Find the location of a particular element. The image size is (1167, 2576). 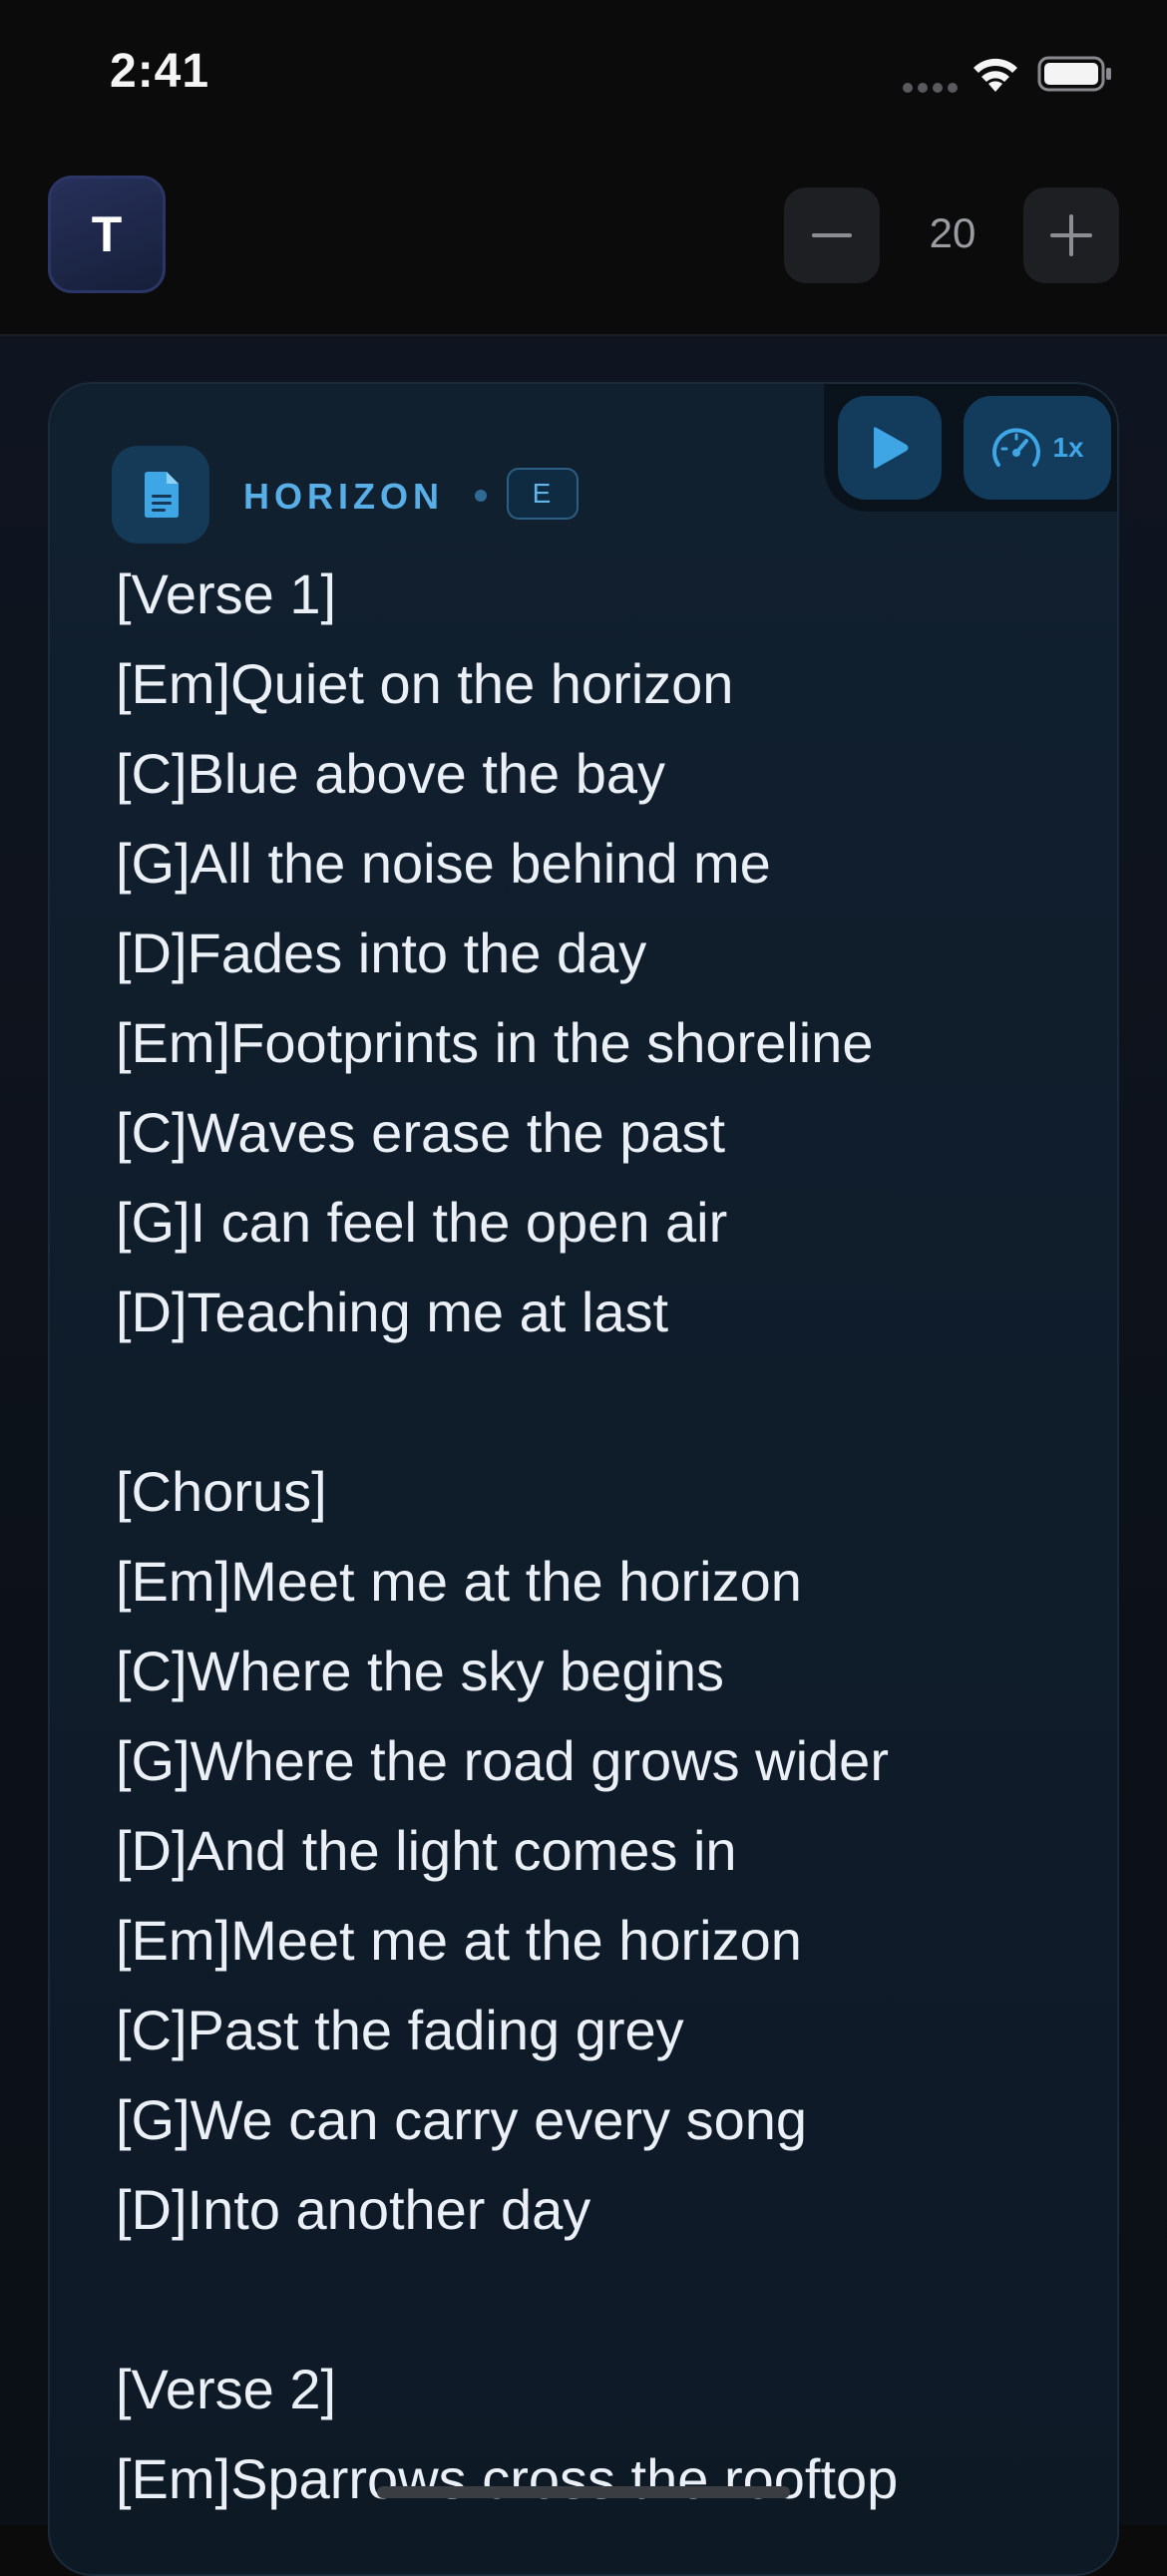

font-size-value: 20 is located at coordinates (952, 232).